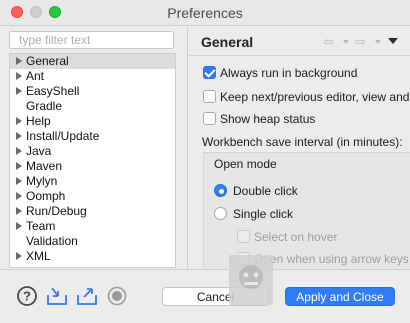  What do you see at coordinates (38, 256) in the screenshot?
I see `tree-item-label: XML` at bounding box center [38, 256].